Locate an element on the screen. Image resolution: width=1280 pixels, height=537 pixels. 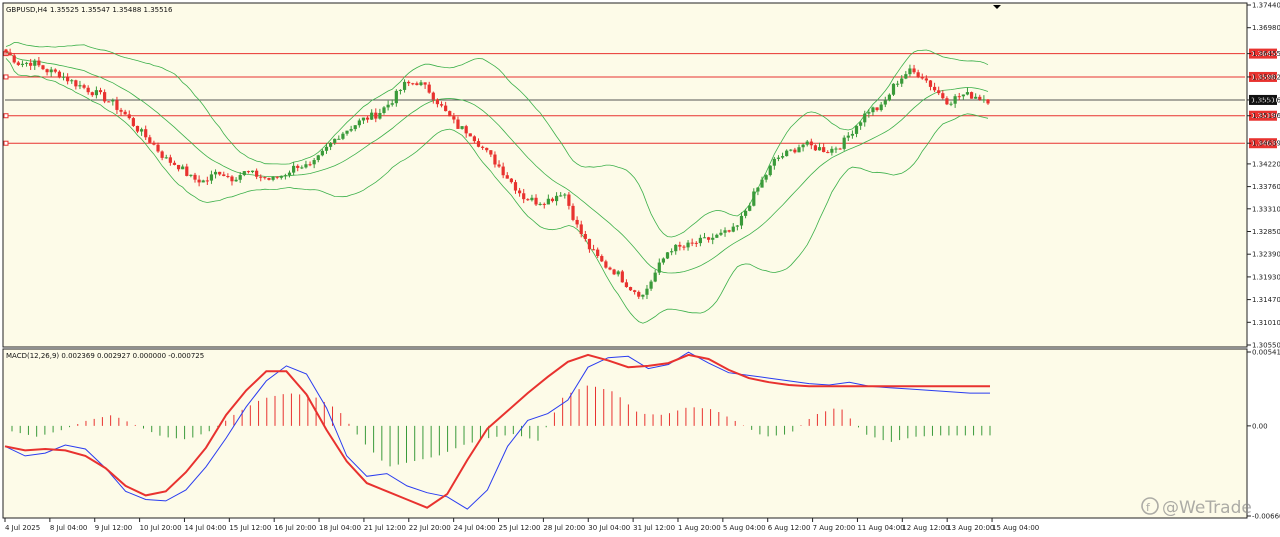
time-tick-label: 6 Aug 12:00 is located at coordinates (789, 528).